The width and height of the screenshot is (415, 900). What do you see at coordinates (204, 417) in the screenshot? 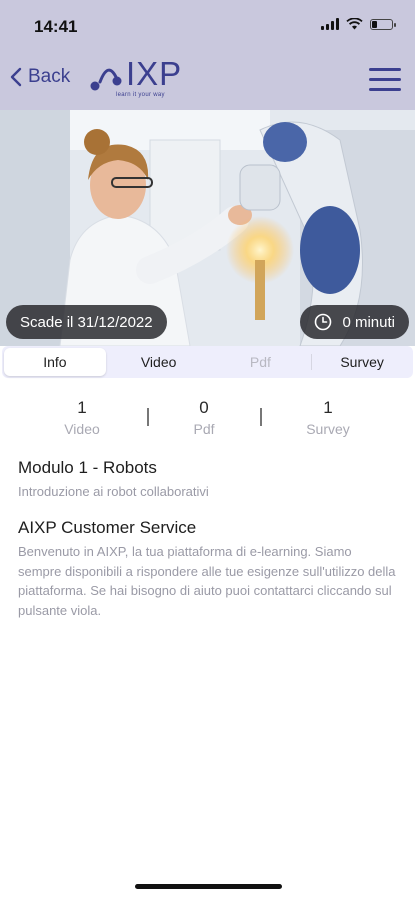
I see `stat-pdf: 0 Pdf` at bounding box center [204, 417].